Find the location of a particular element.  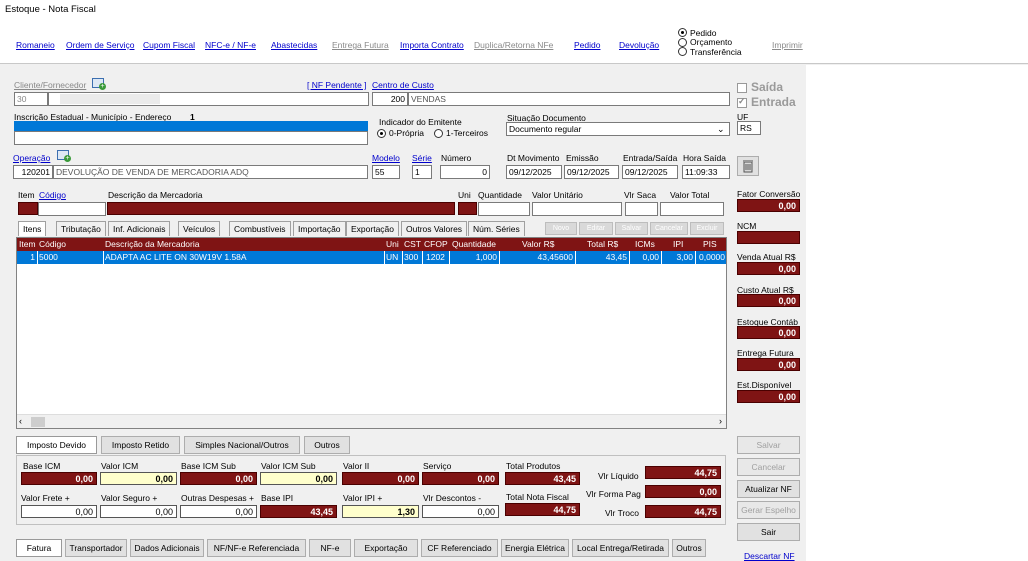

scroll-right-icon: › is located at coordinates (720, 421).